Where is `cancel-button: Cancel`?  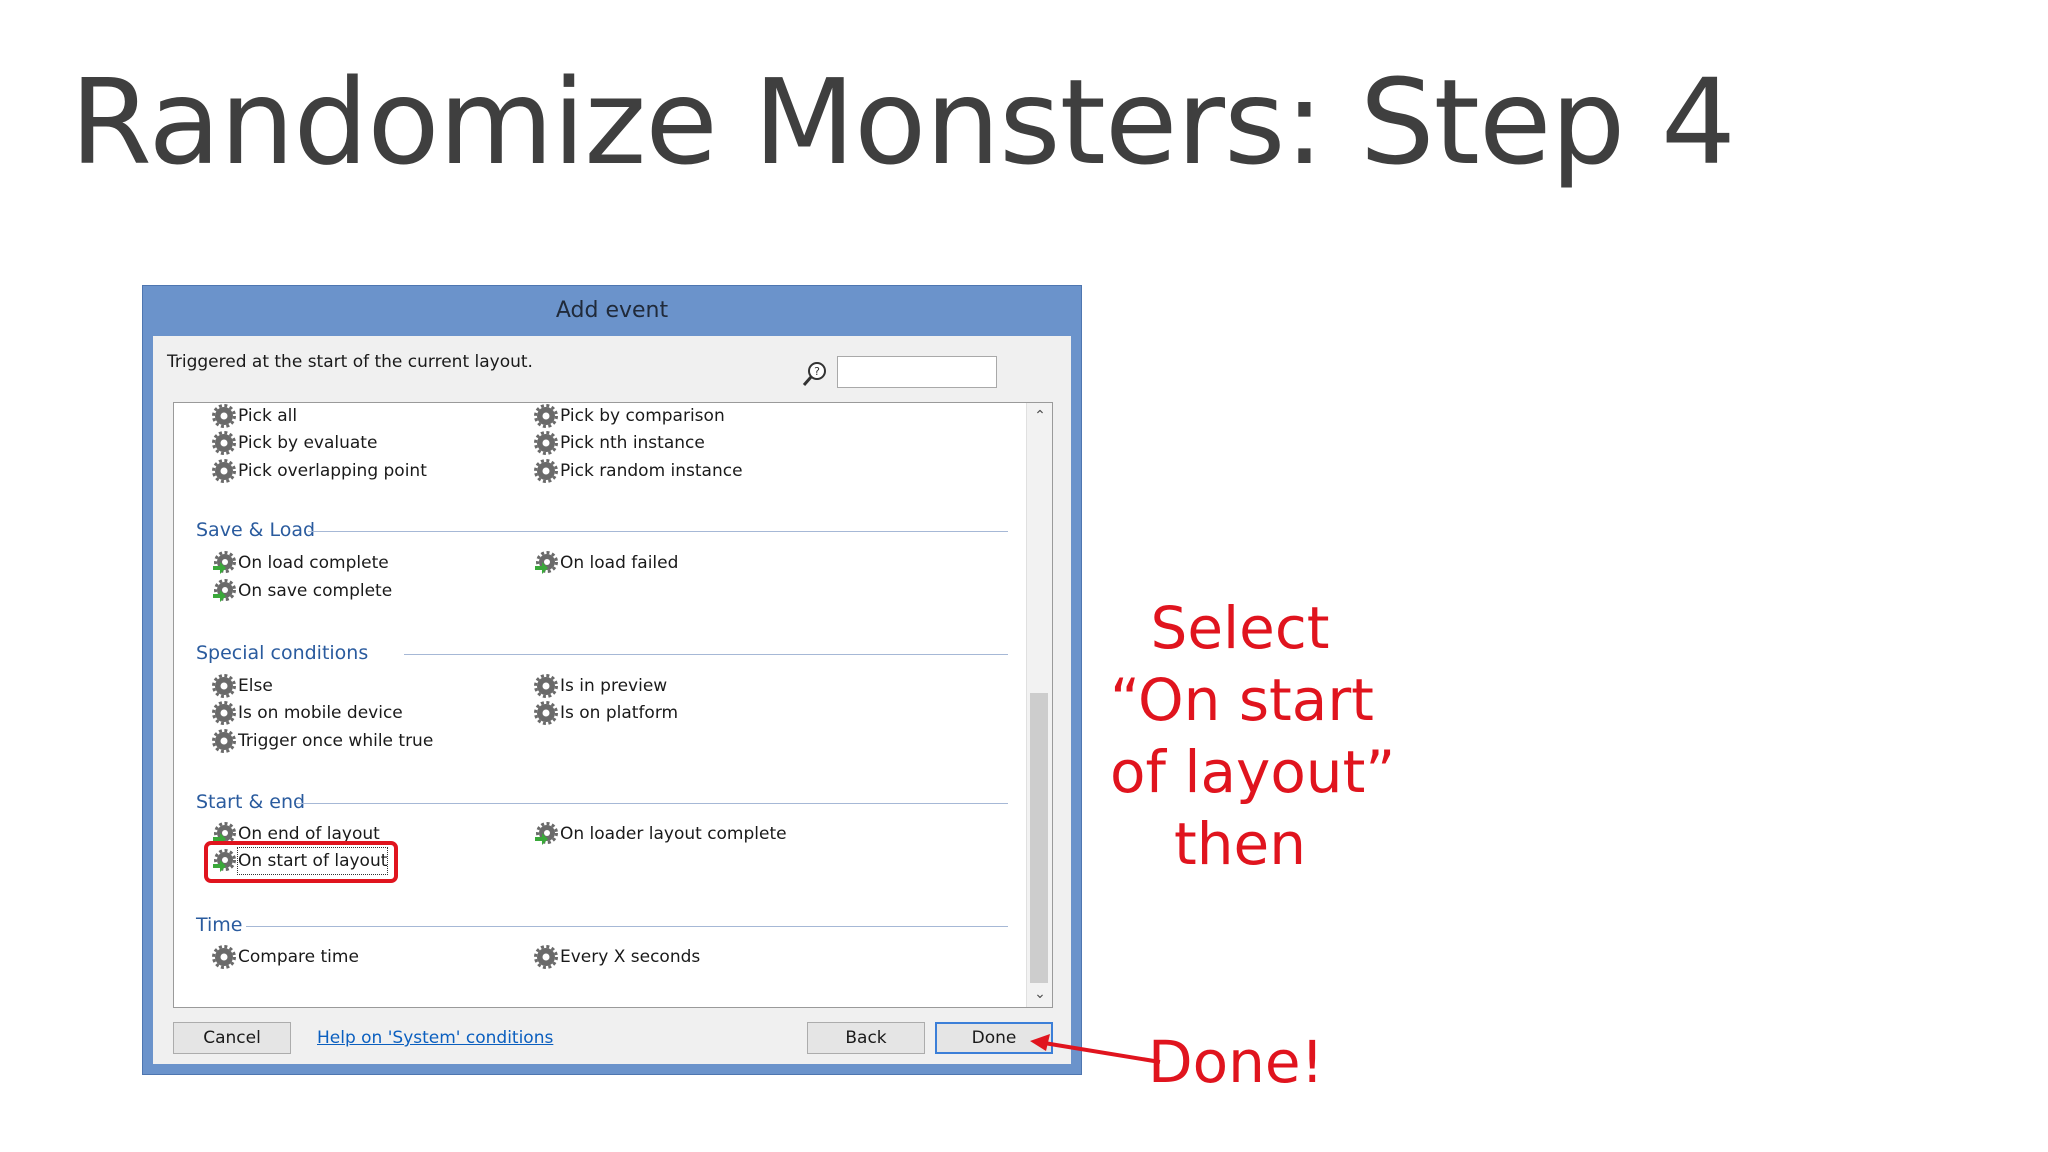 cancel-button: Cancel is located at coordinates (232, 1038).